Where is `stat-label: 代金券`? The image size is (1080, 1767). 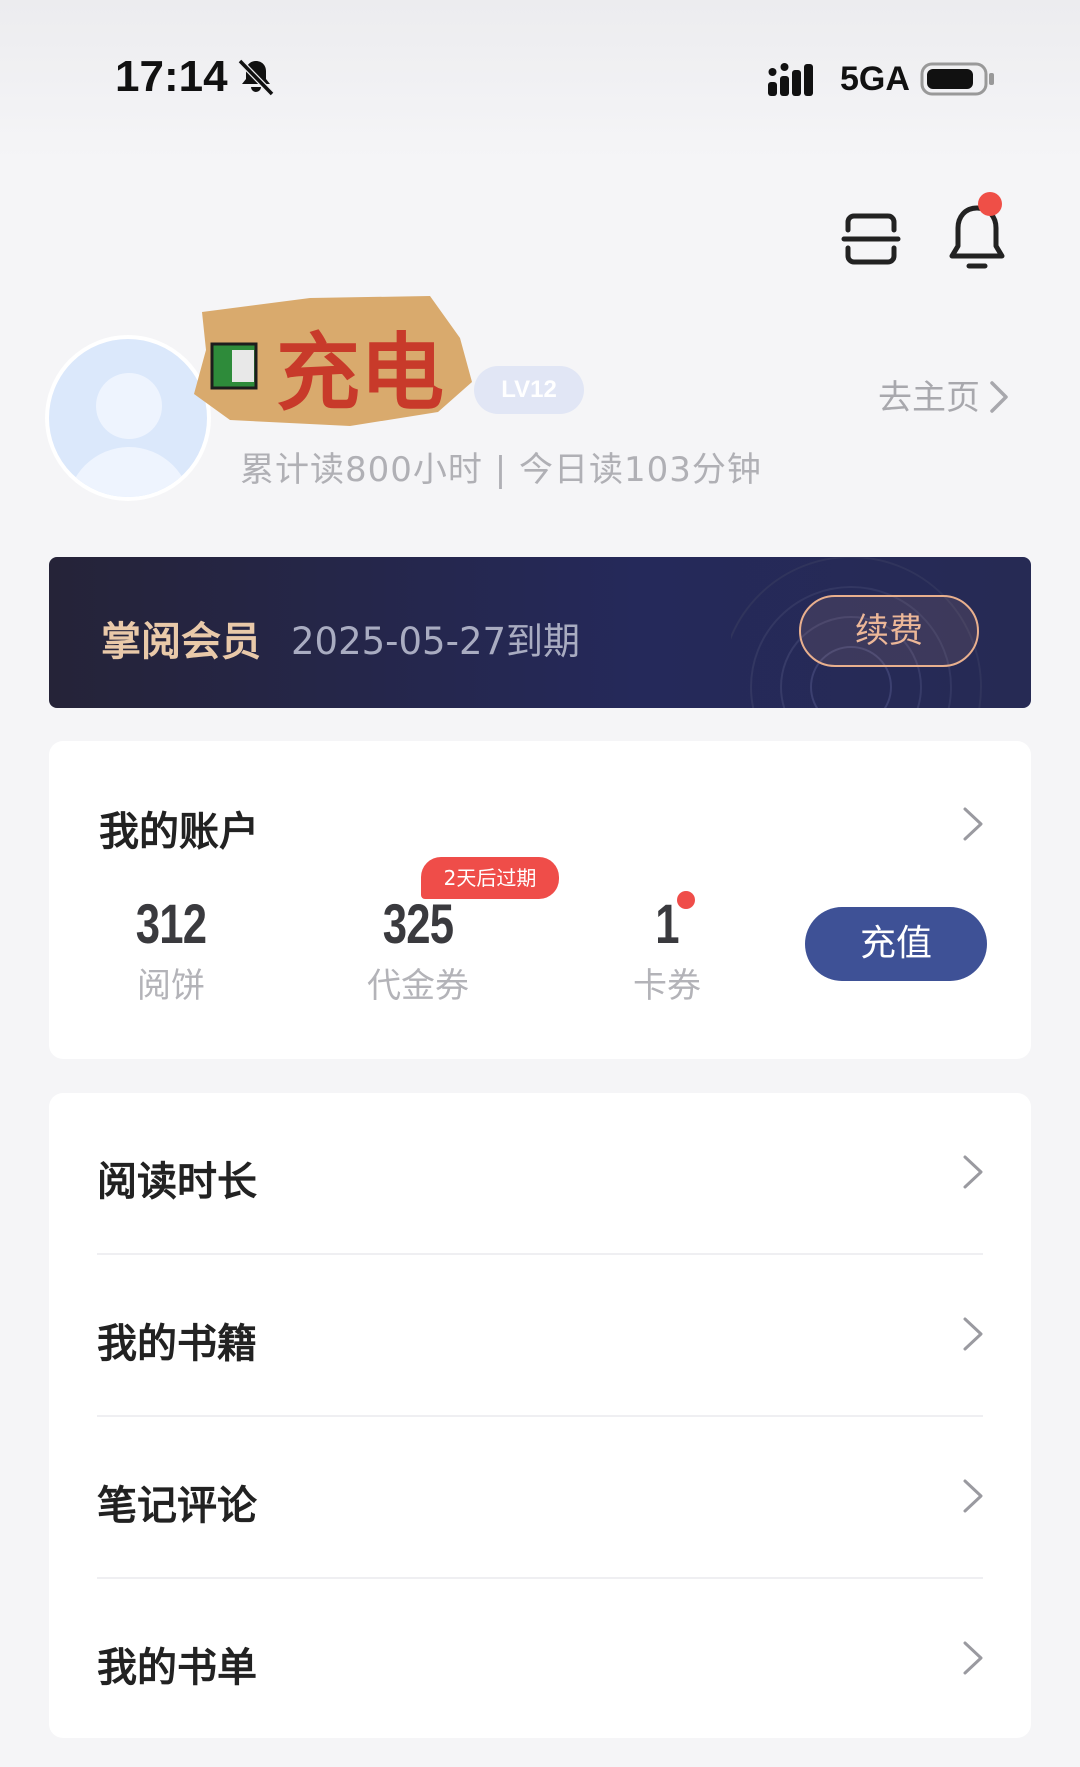
stat-label: 代金券 is located at coordinates (418, 986).